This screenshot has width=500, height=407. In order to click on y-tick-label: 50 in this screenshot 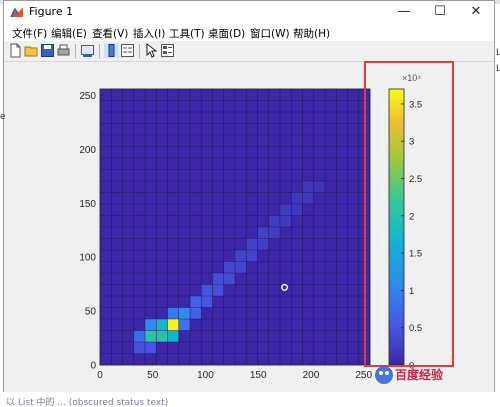, I will do `click(91, 312)`.